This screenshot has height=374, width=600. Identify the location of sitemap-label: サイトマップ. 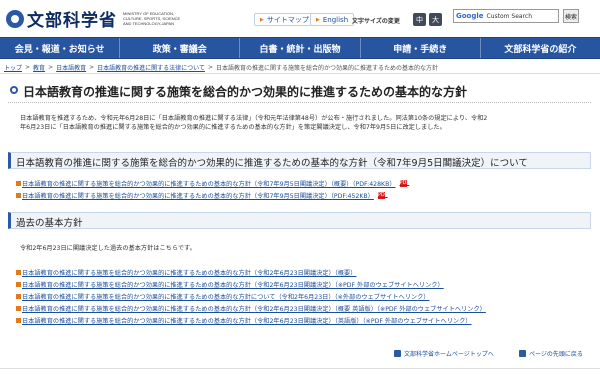
(287, 19).